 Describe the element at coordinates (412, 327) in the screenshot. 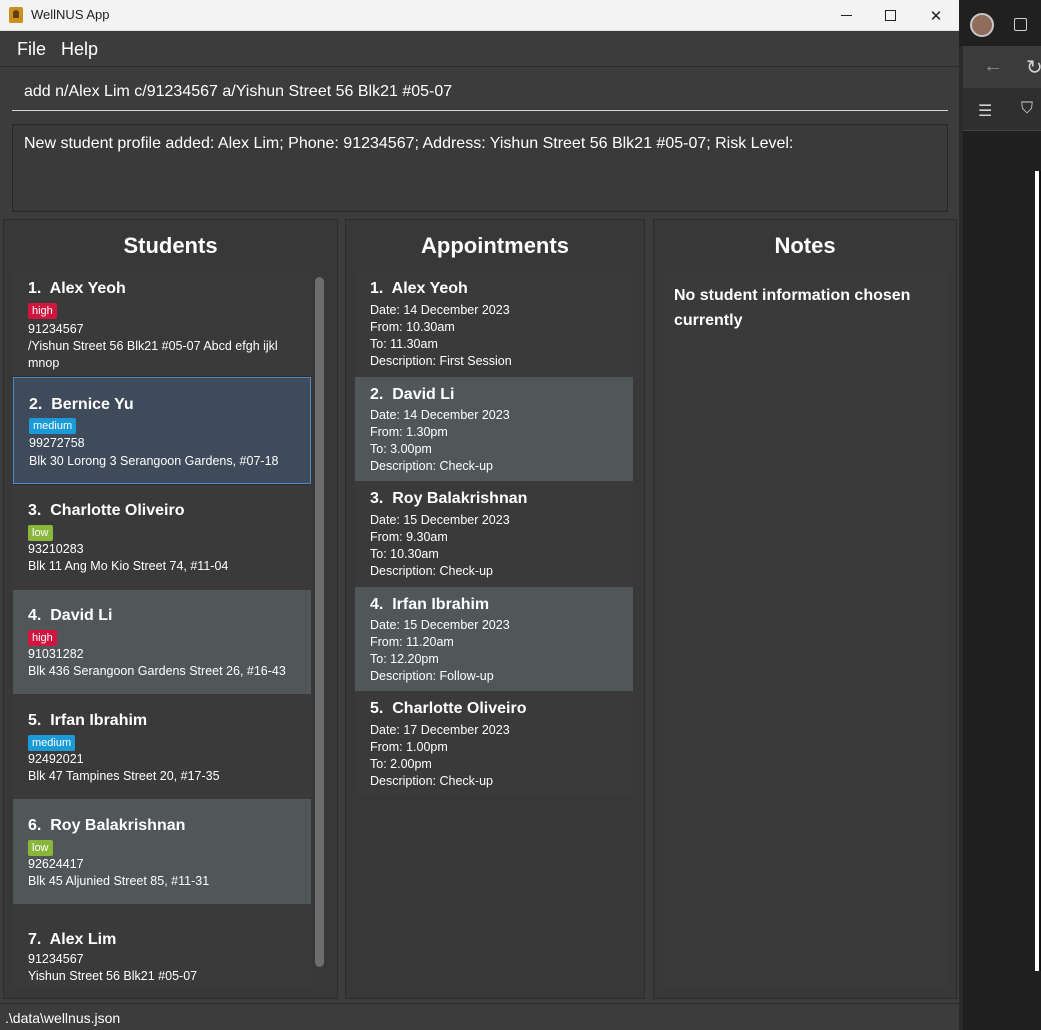

I see `appointment-from: From: 10.30am` at that location.